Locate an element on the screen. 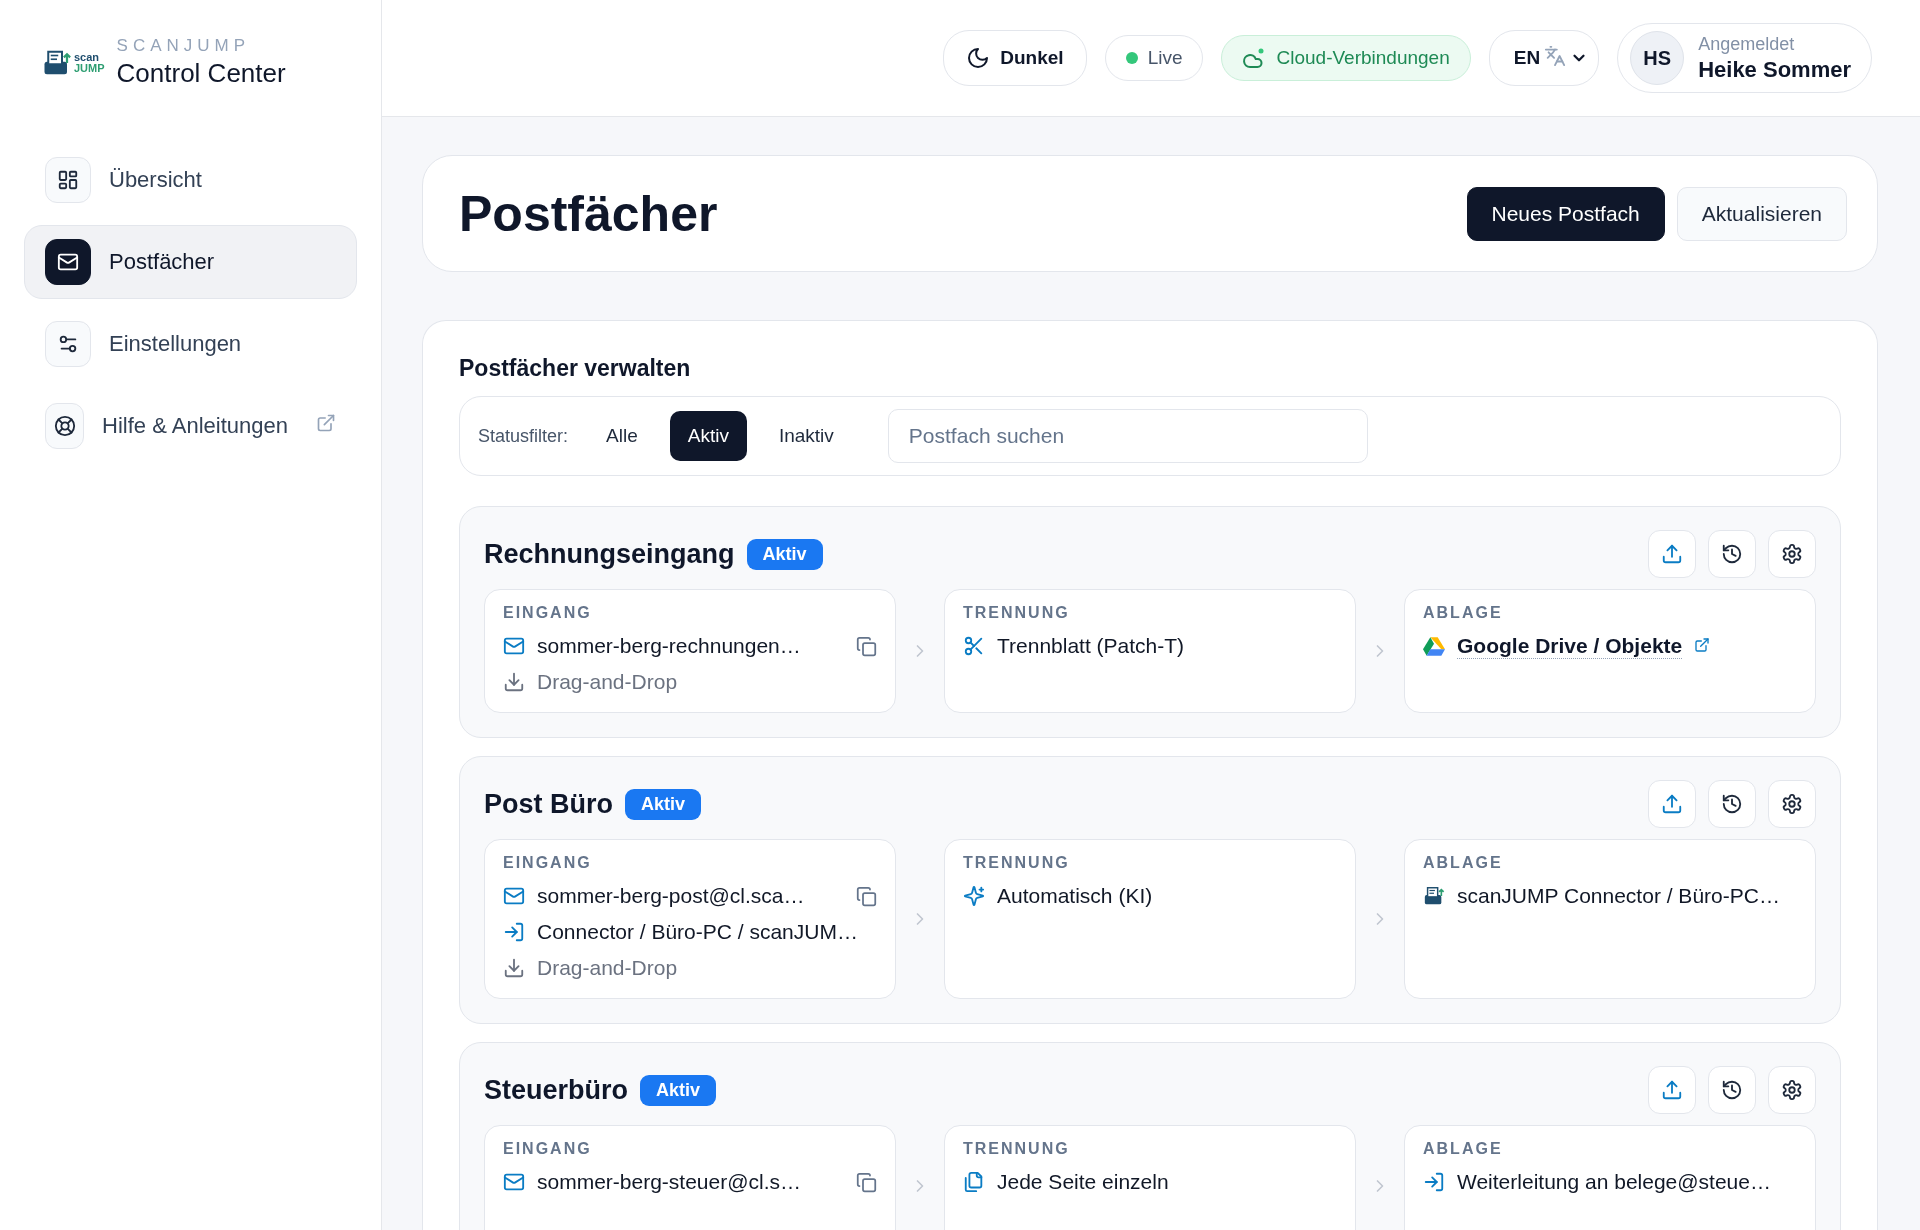 This screenshot has width=1920, height=1230. section-title: Postfächer verwalten is located at coordinates (575, 368).